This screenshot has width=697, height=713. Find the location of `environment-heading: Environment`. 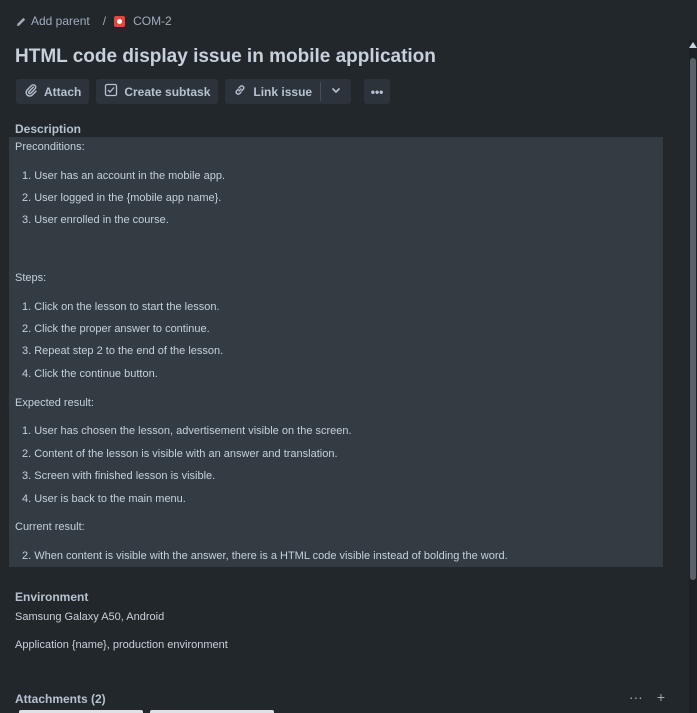

environment-heading: Environment is located at coordinates (52, 597).